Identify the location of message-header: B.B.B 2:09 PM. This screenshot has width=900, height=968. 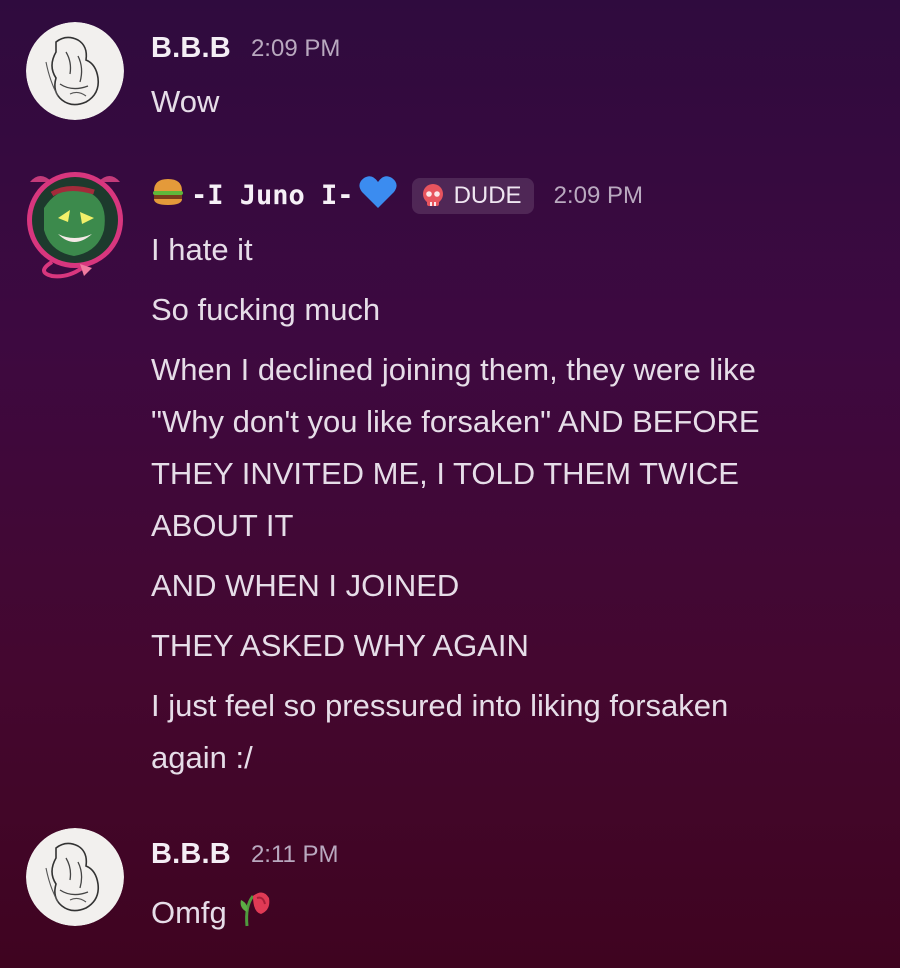
(245, 48).